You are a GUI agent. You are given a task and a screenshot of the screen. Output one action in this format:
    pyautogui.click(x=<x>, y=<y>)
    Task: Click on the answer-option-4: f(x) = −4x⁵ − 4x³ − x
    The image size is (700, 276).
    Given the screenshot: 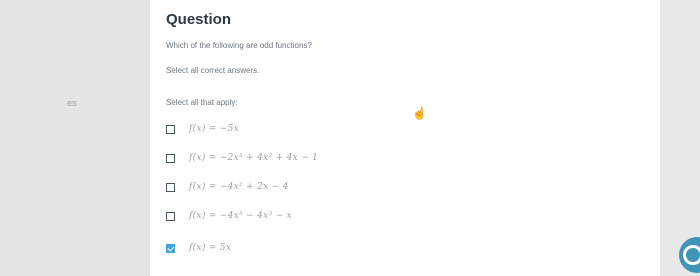 What is the action you would take?
    pyautogui.click(x=229, y=216)
    